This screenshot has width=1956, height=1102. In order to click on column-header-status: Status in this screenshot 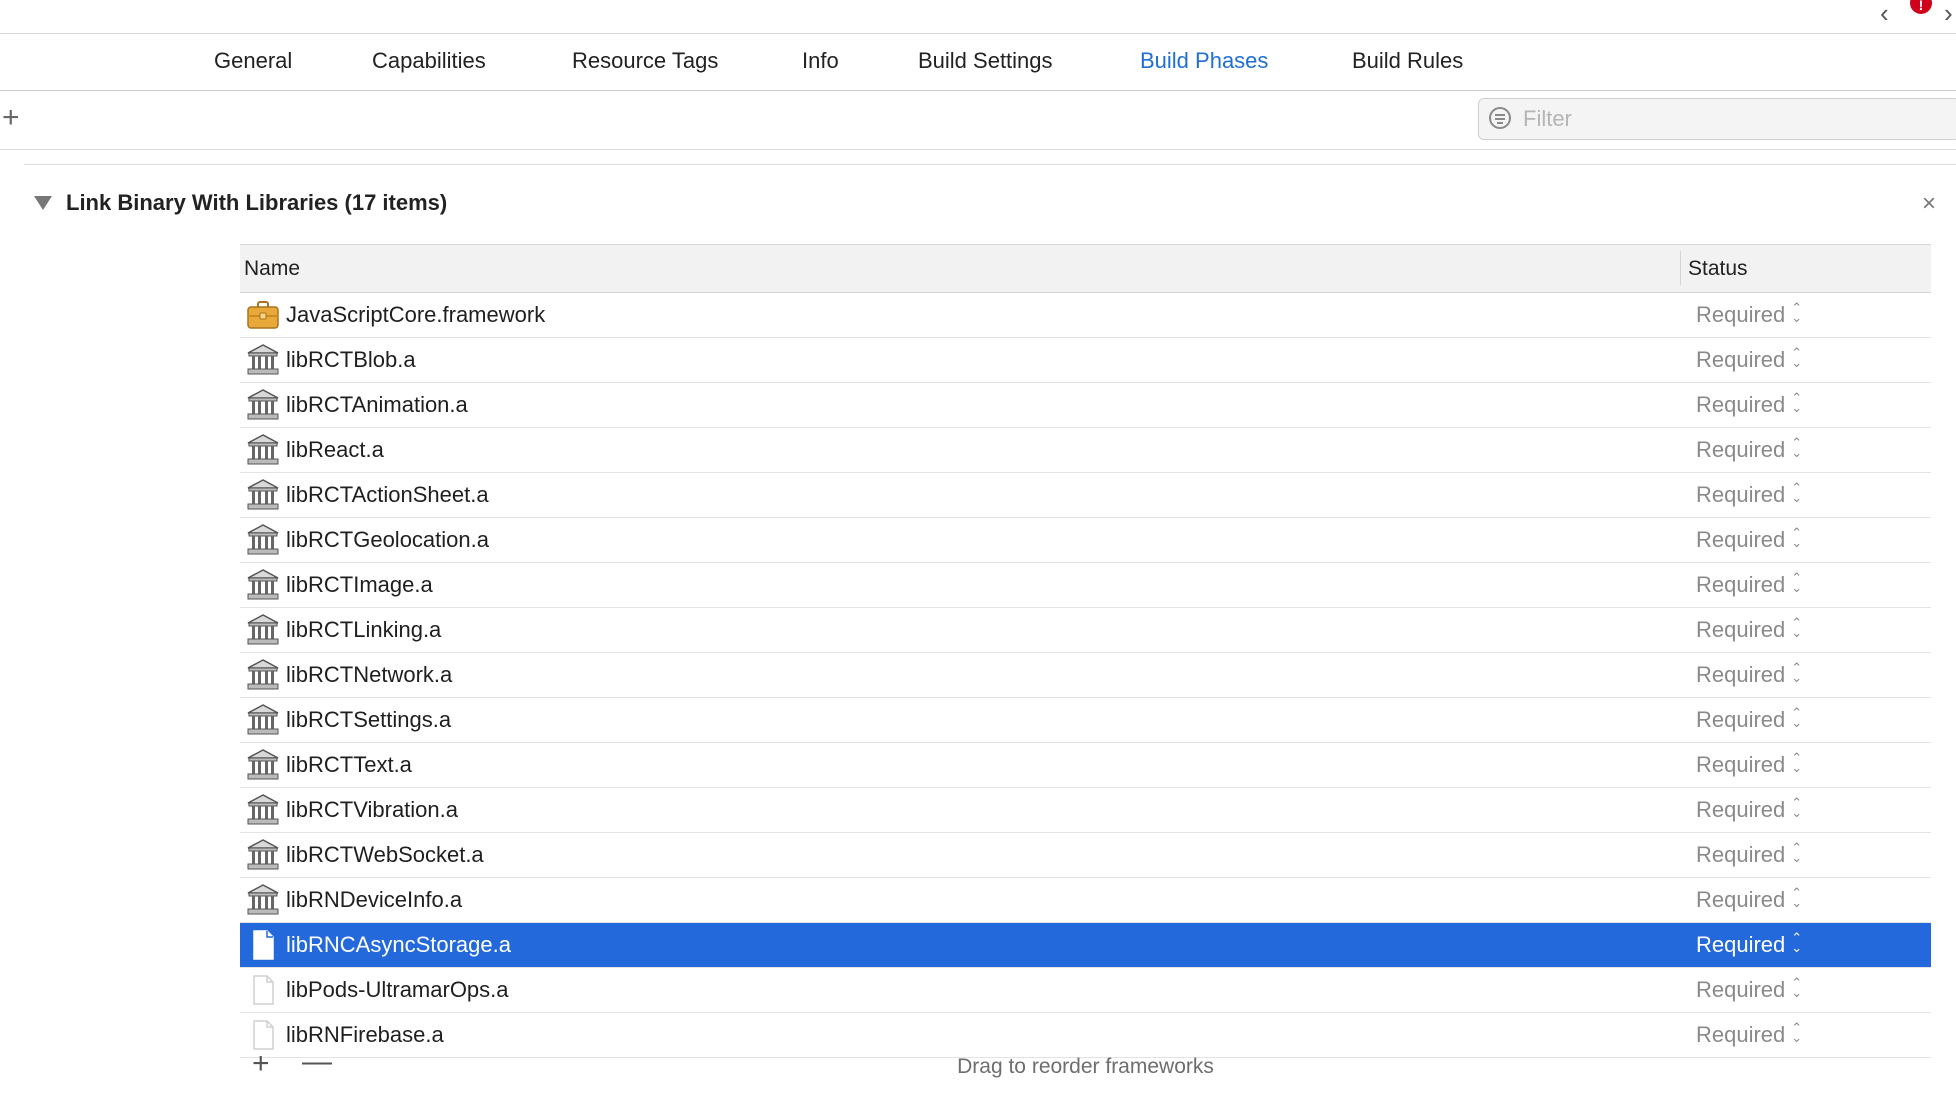, I will do `click(1718, 269)`.